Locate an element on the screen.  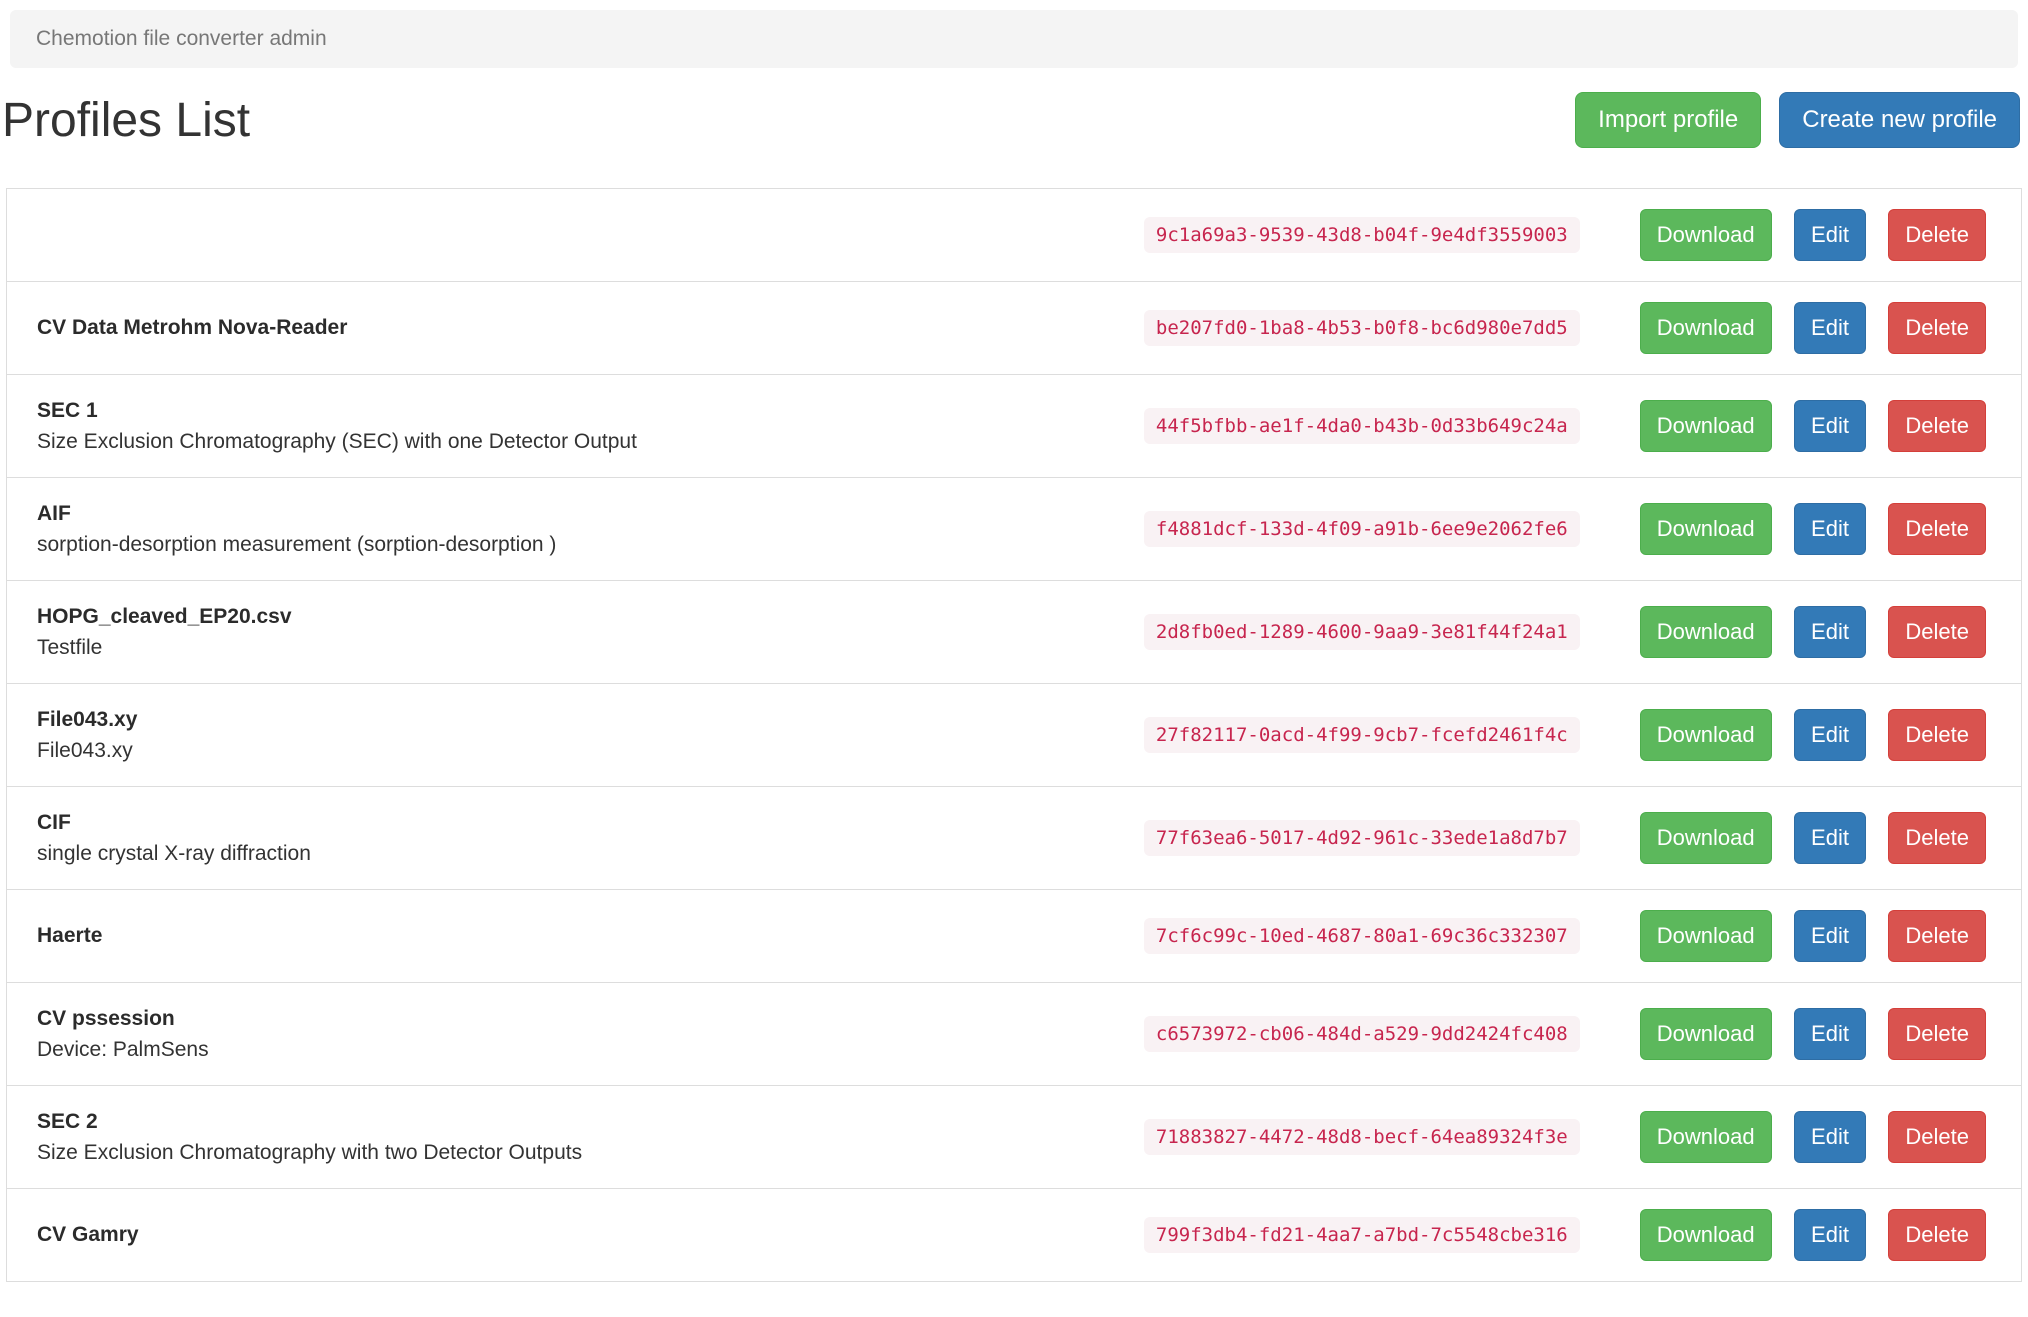
profile-uuid: 7cf6c99c-10ed-4687-80a1-69c36c332307 is located at coordinates (1361, 936).